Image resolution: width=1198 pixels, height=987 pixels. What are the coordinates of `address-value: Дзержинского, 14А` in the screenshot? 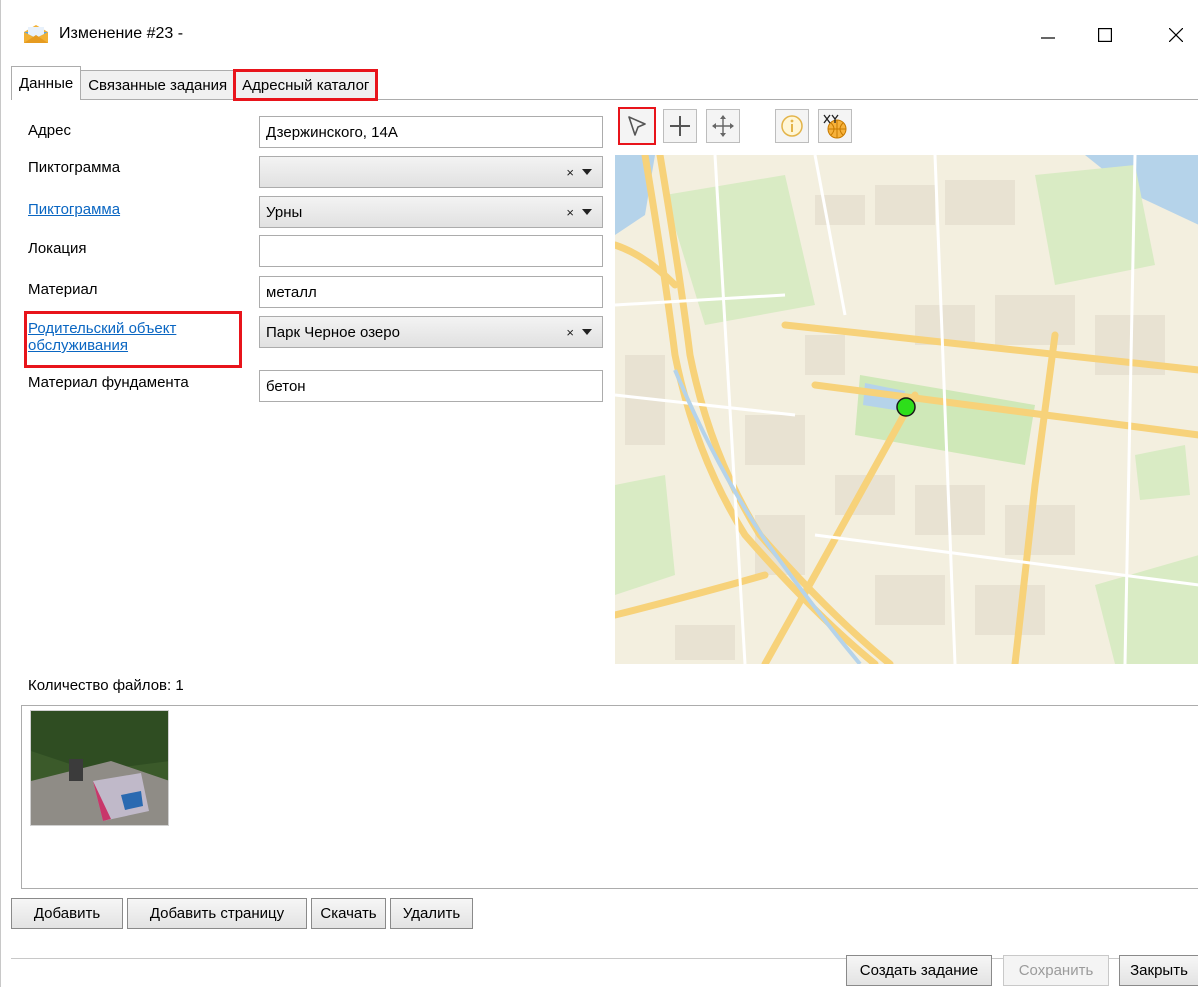 It's located at (332, 132).